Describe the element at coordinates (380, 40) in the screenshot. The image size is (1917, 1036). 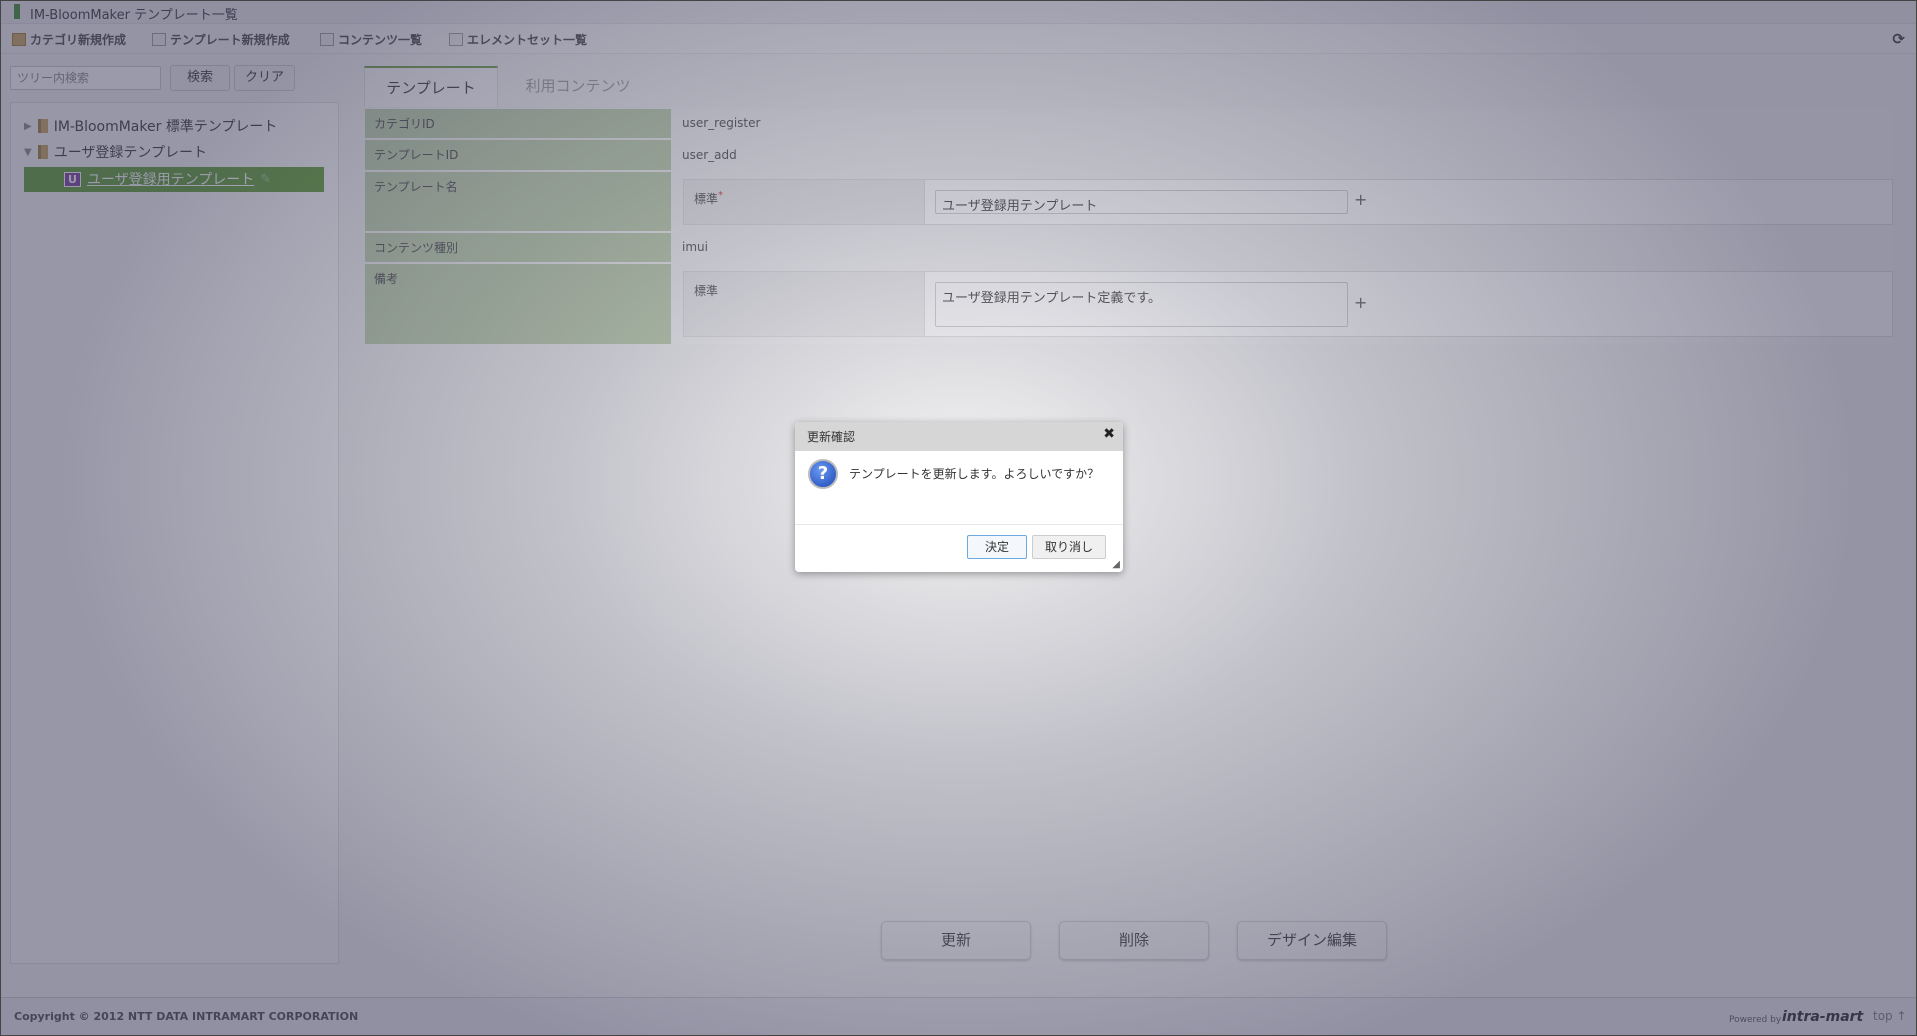
I see `content-list-label: コンテンツ一覧` at that location.